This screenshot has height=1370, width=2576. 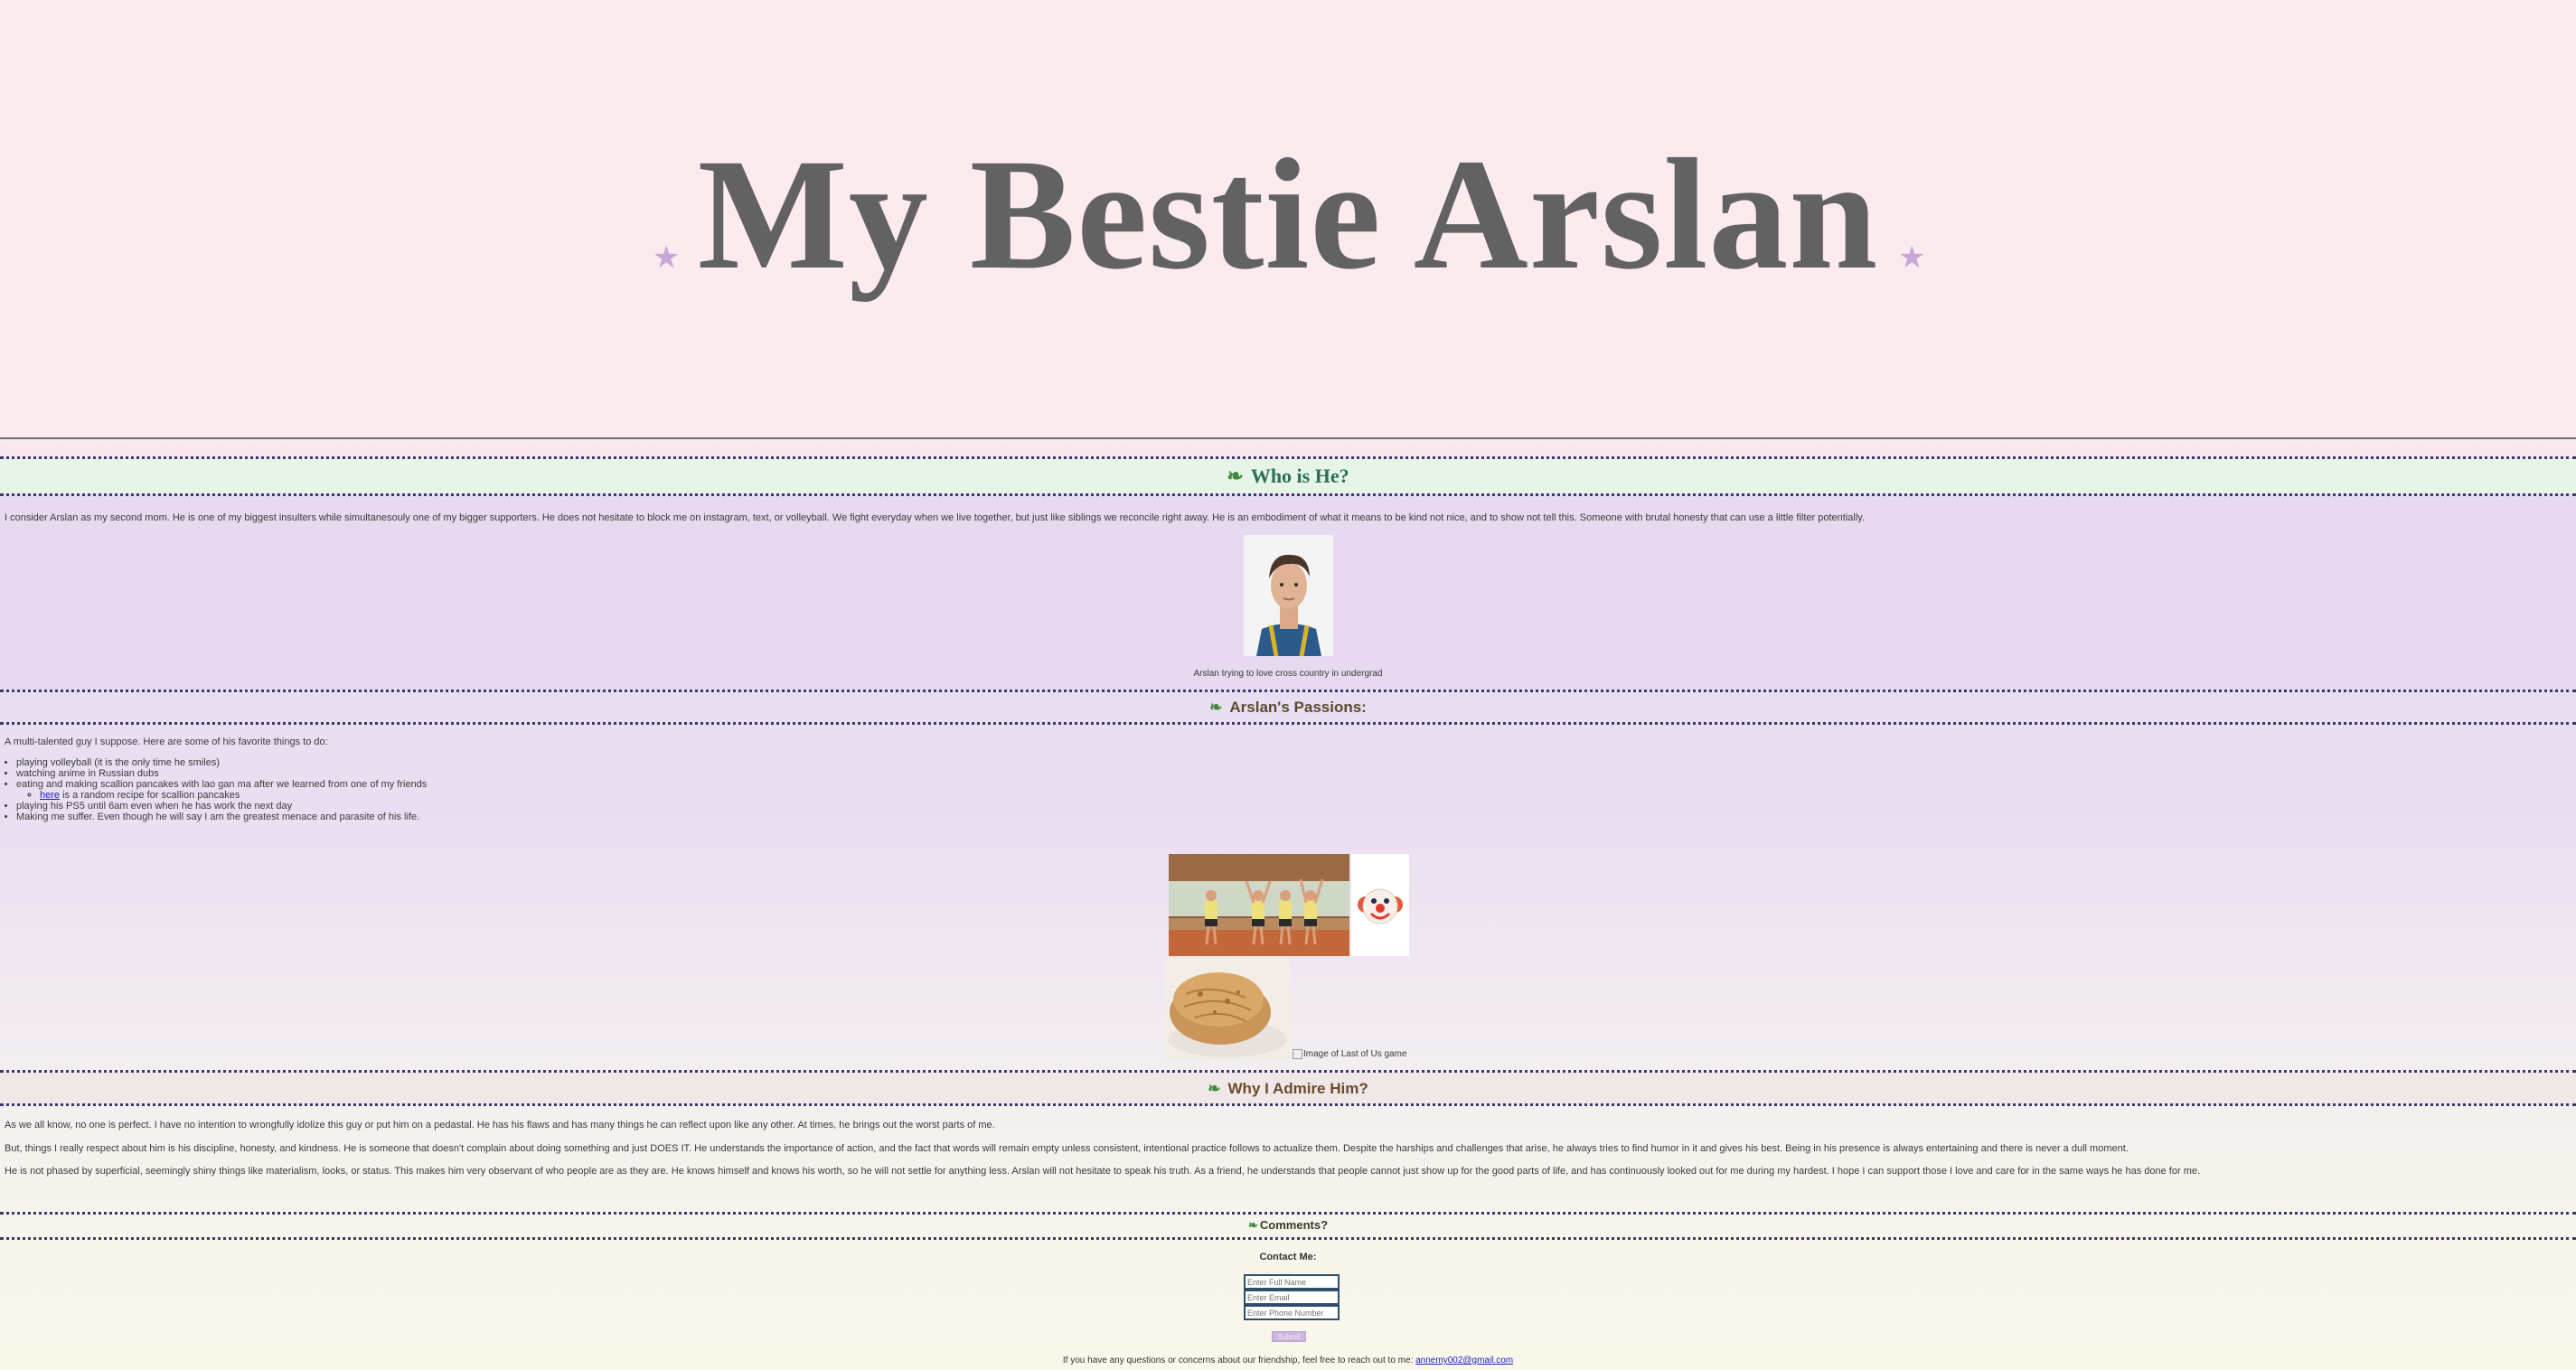 I want to click on comments-section-title: ❧ Comments?, so click(x=1288, y=1225).